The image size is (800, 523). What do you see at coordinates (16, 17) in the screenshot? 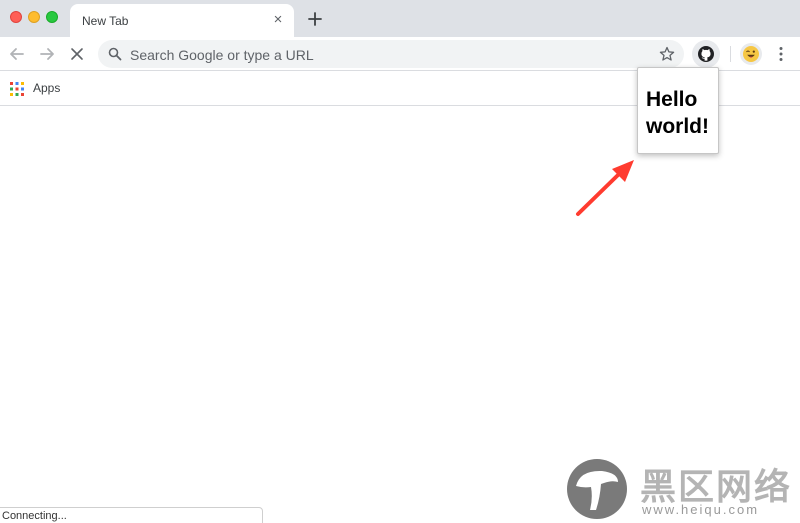
I see `window-close-button` at bounding box center [16, 17].